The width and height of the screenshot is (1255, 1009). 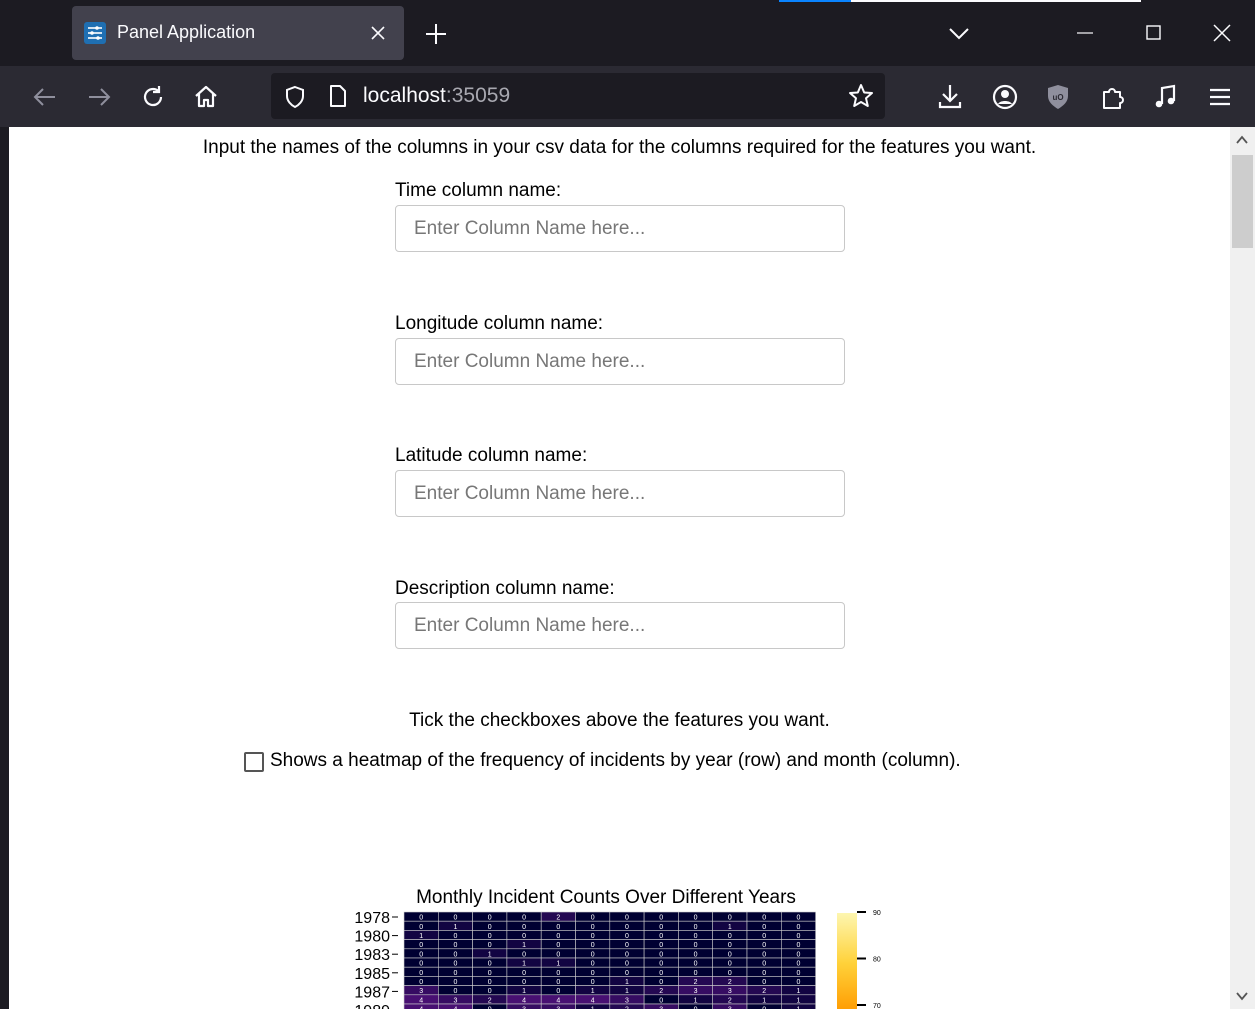 I want to click on scroll-thumb, so click(x=1242, y=201).